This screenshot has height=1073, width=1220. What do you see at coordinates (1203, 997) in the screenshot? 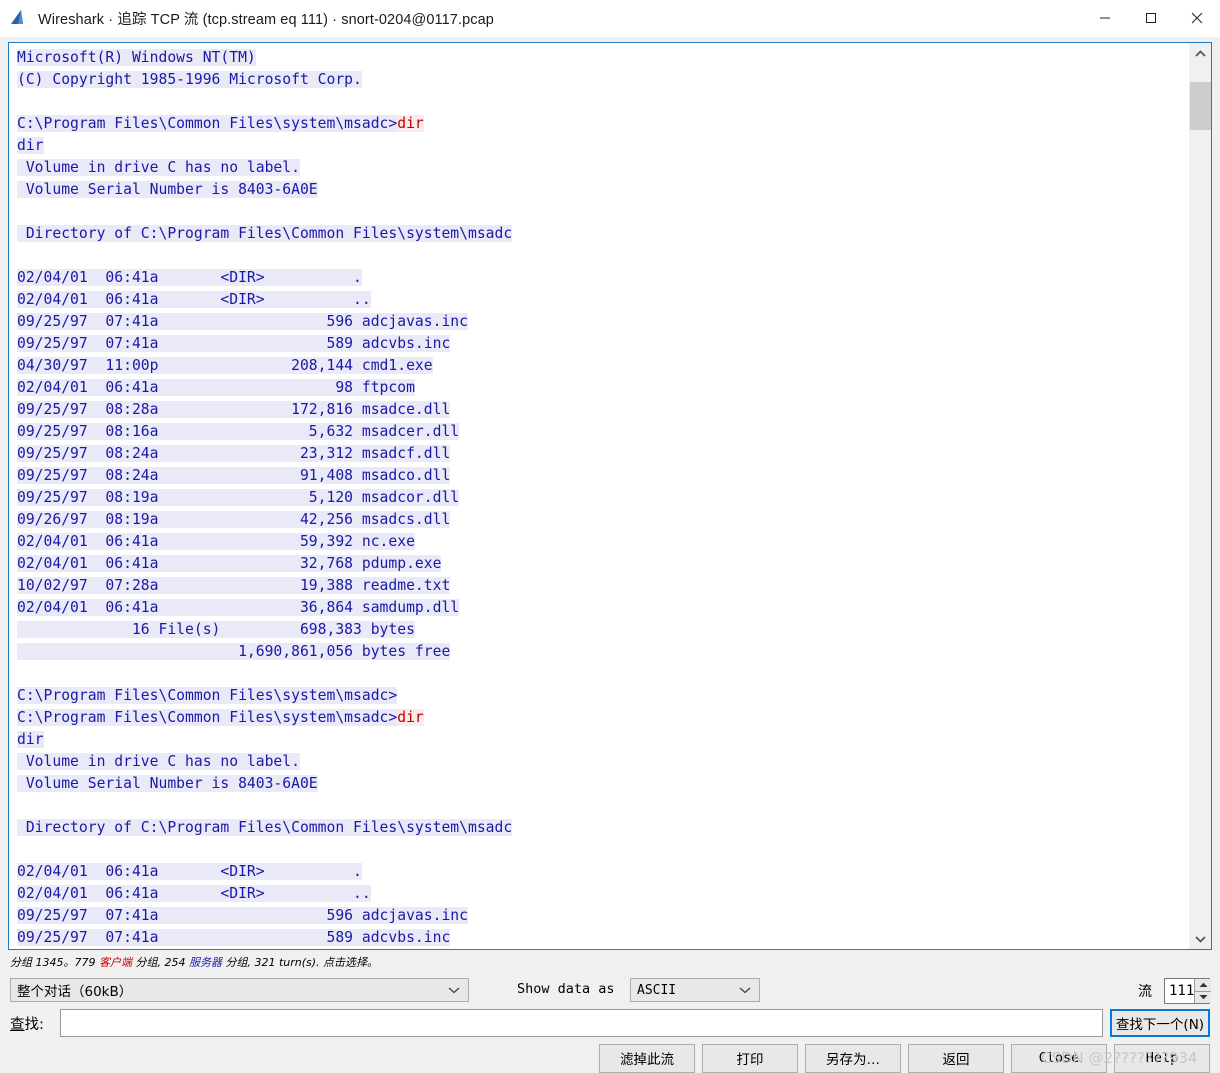
I see `stepper-down-icon` at bounding box center [1203, 997].